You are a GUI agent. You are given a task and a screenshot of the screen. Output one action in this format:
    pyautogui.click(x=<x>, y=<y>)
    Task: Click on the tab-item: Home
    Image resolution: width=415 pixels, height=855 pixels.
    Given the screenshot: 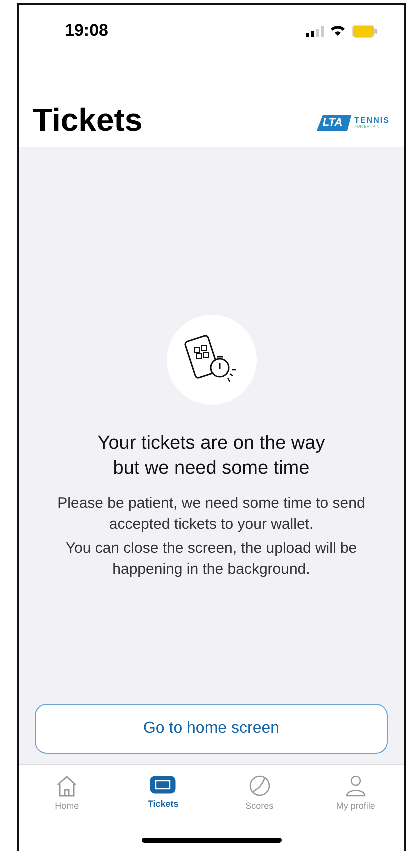 What is the action you would take?
    pyautogui.click(x=67, y=806)
    